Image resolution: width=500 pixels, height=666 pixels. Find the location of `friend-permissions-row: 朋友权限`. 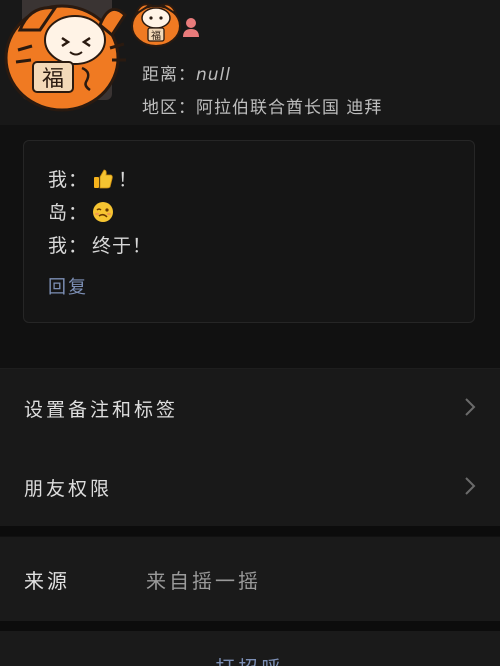

friend-permissions-row: 朋友权限 is located at coordinates (250, 487).